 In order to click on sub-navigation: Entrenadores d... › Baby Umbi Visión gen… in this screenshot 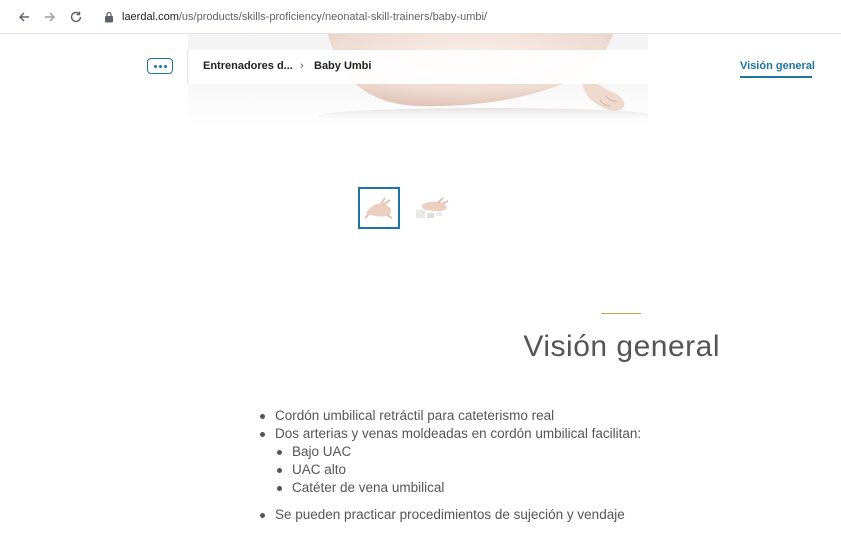, I will do `click(420, 67)`.